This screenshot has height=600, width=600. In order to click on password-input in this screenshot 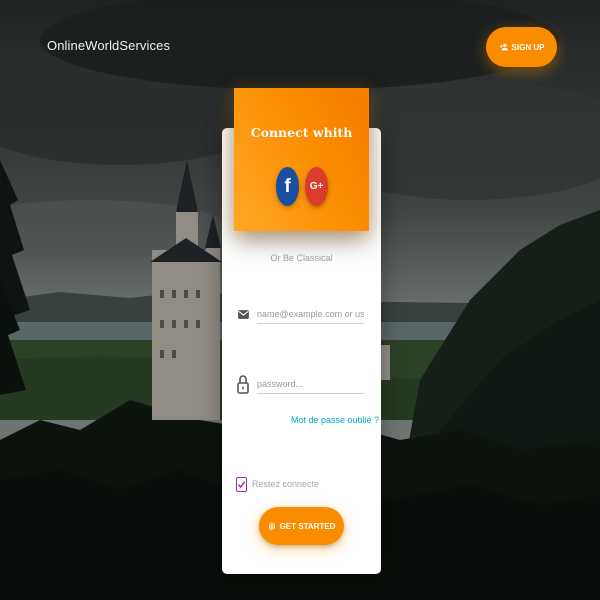, I will do `click(310, 386)`.